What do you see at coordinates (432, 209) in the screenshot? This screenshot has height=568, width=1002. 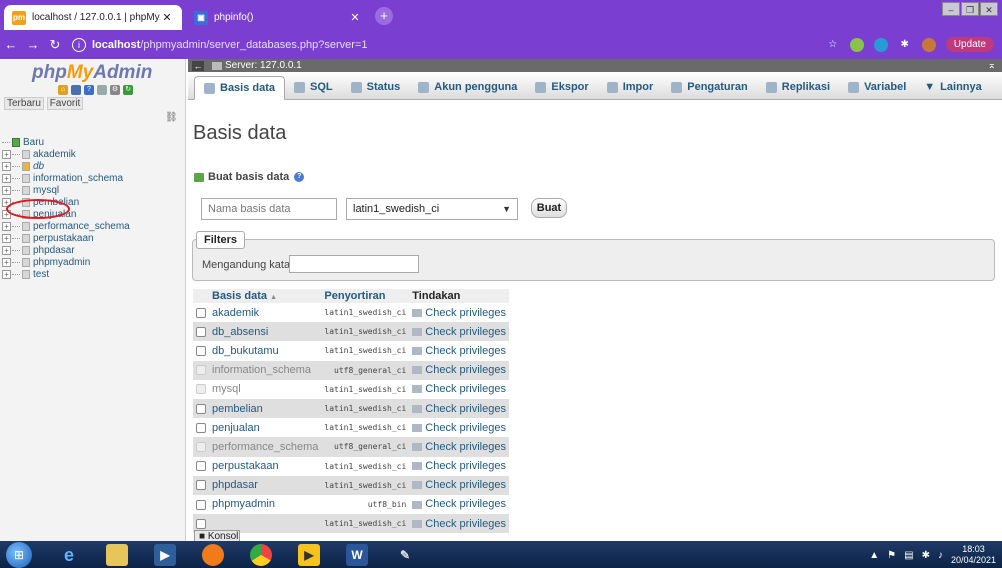 I see `collation-select: latin1_swedish_ci ▼` at bounding box center [432, 209].